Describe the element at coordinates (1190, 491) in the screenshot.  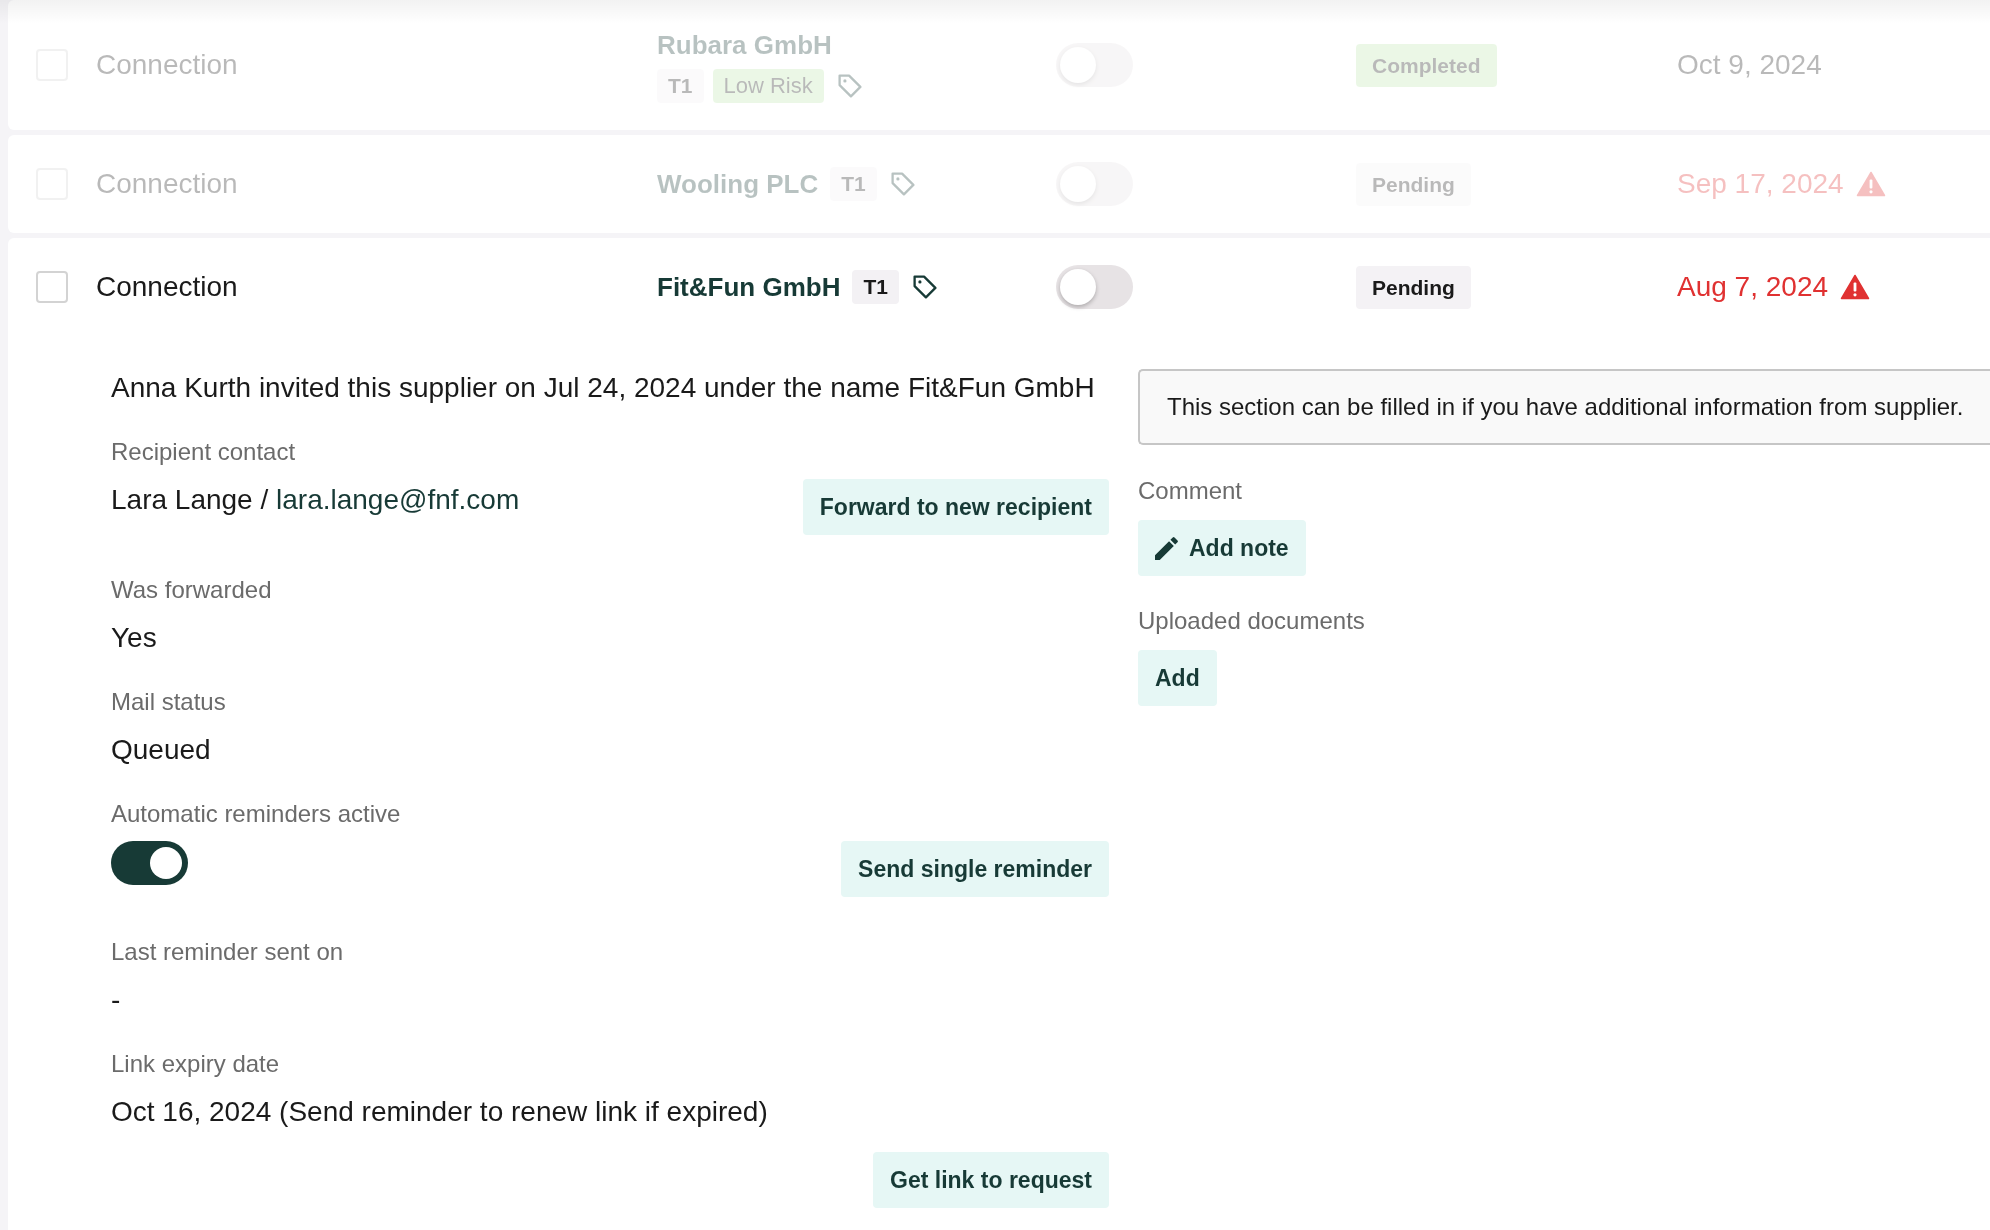
I see `field-label: Comment` at that location.